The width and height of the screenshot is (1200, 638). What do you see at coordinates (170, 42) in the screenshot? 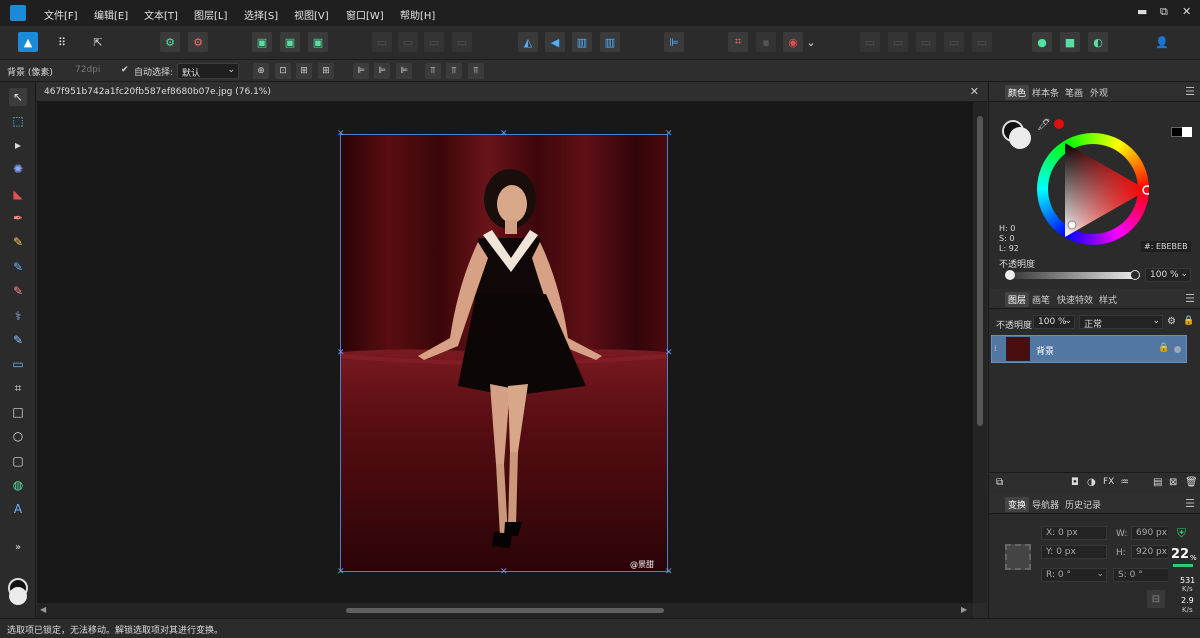
I see `develop-settings-icon: ⚙` at bounding box center [170, 42].